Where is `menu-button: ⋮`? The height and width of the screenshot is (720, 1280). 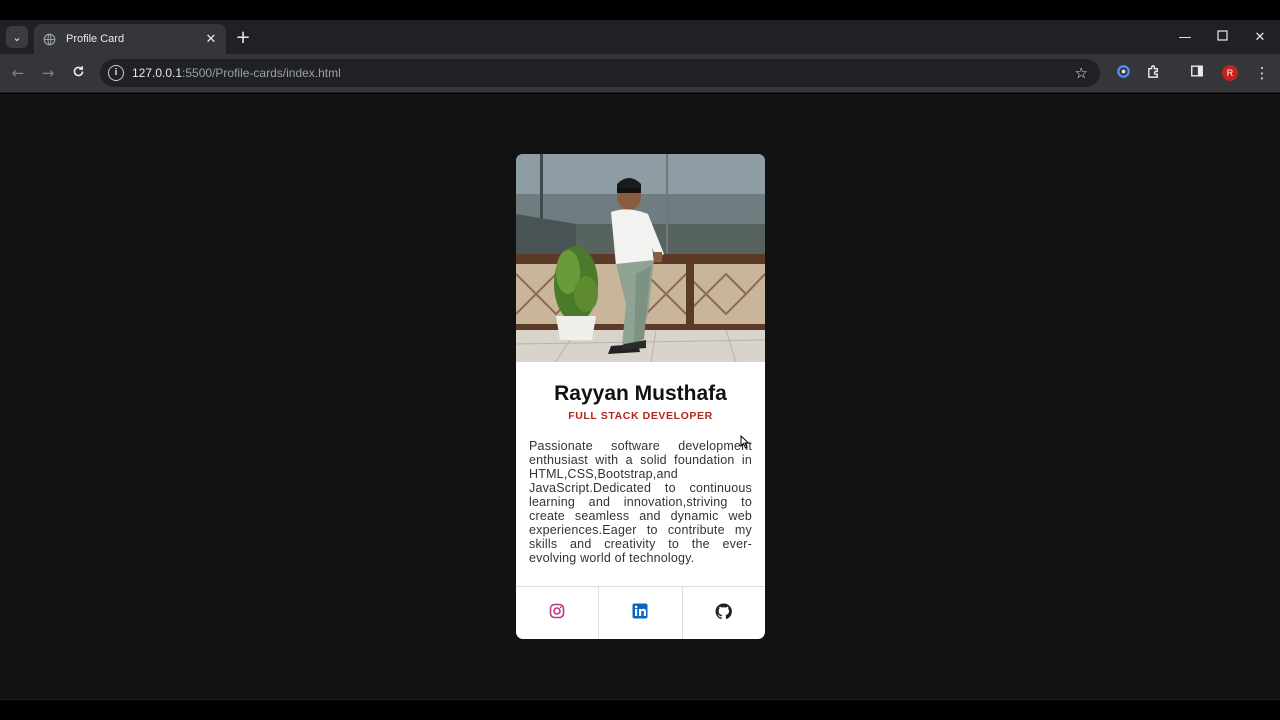
menu-button: ⋮ is located at coordinates (1262, 73).